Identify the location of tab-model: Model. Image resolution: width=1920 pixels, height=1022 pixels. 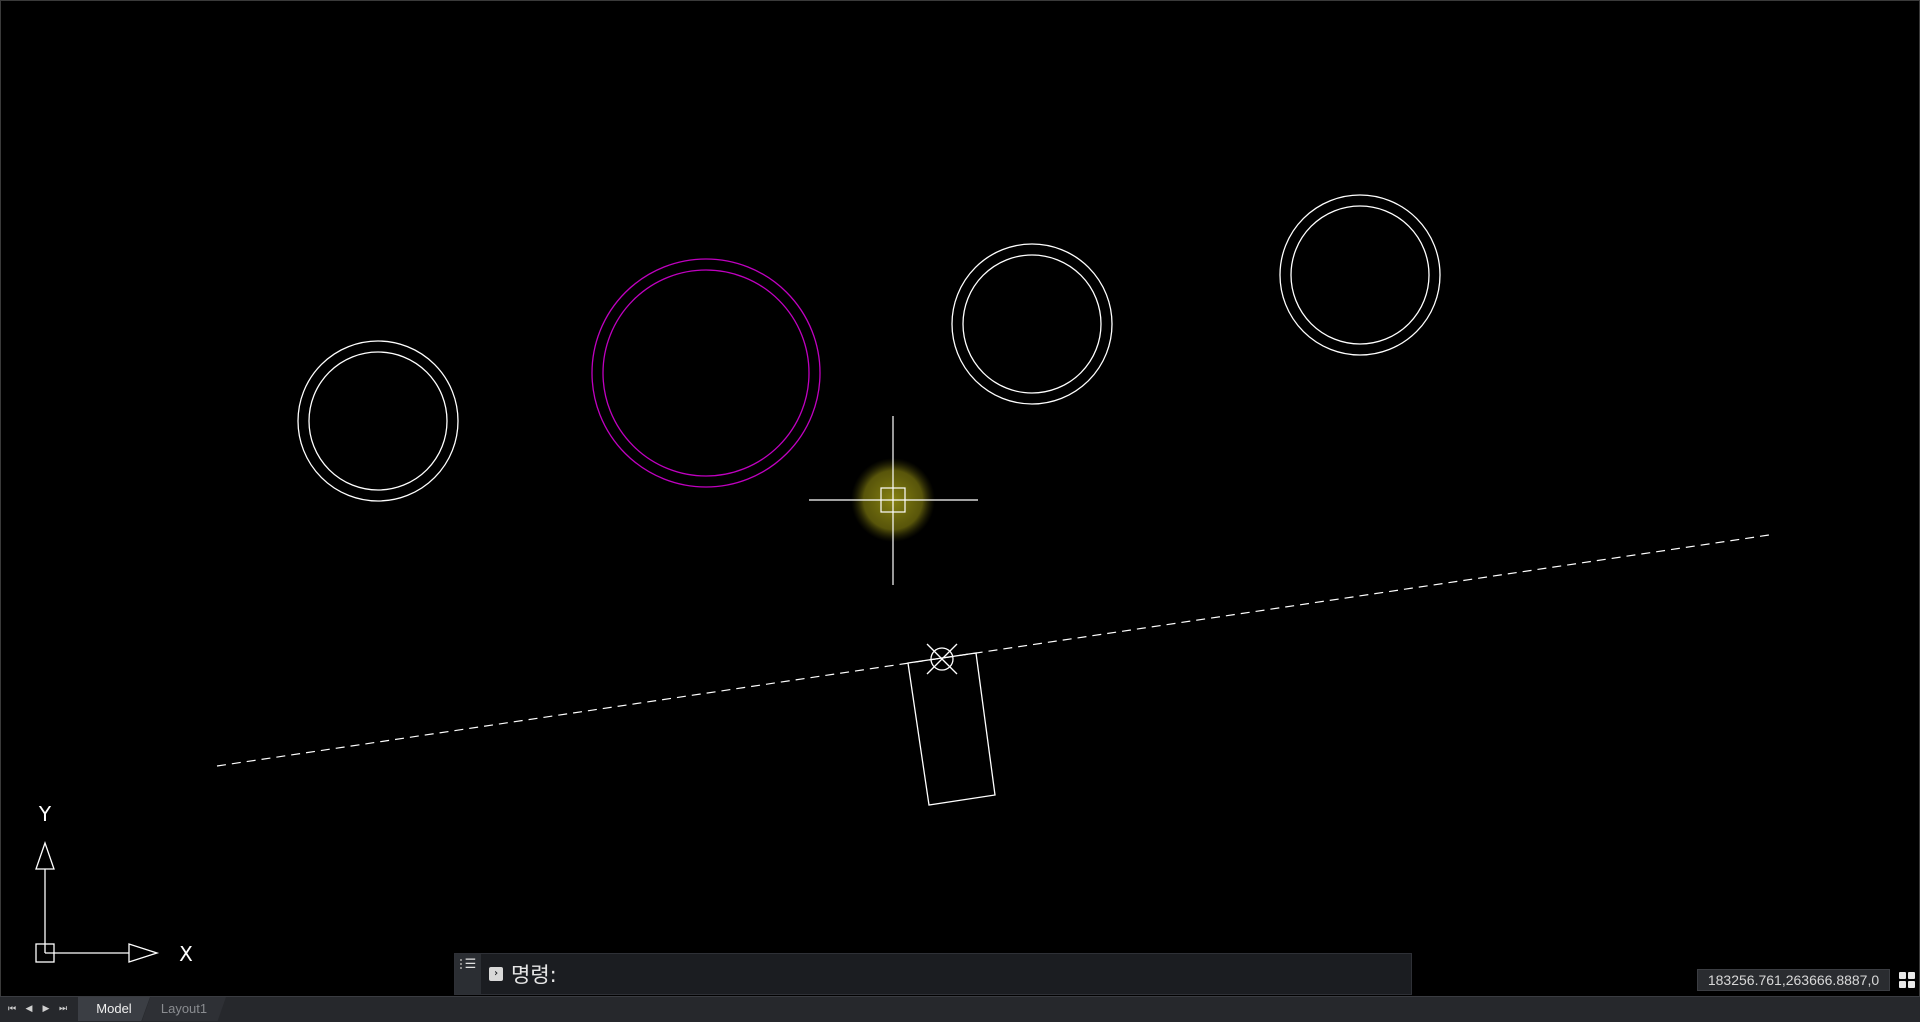
(114, 1009).